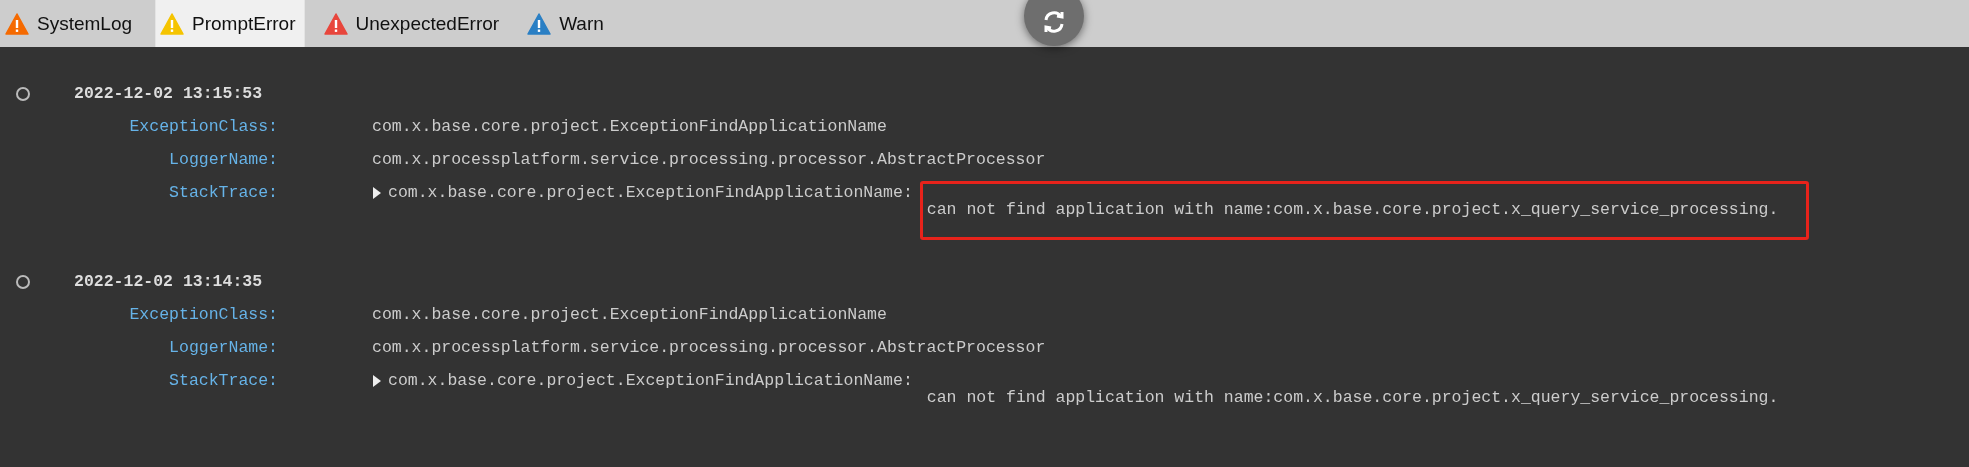 The height and width of the screenshot is (467, 1969). I want to click on tab: Warn, so click(567, 23).